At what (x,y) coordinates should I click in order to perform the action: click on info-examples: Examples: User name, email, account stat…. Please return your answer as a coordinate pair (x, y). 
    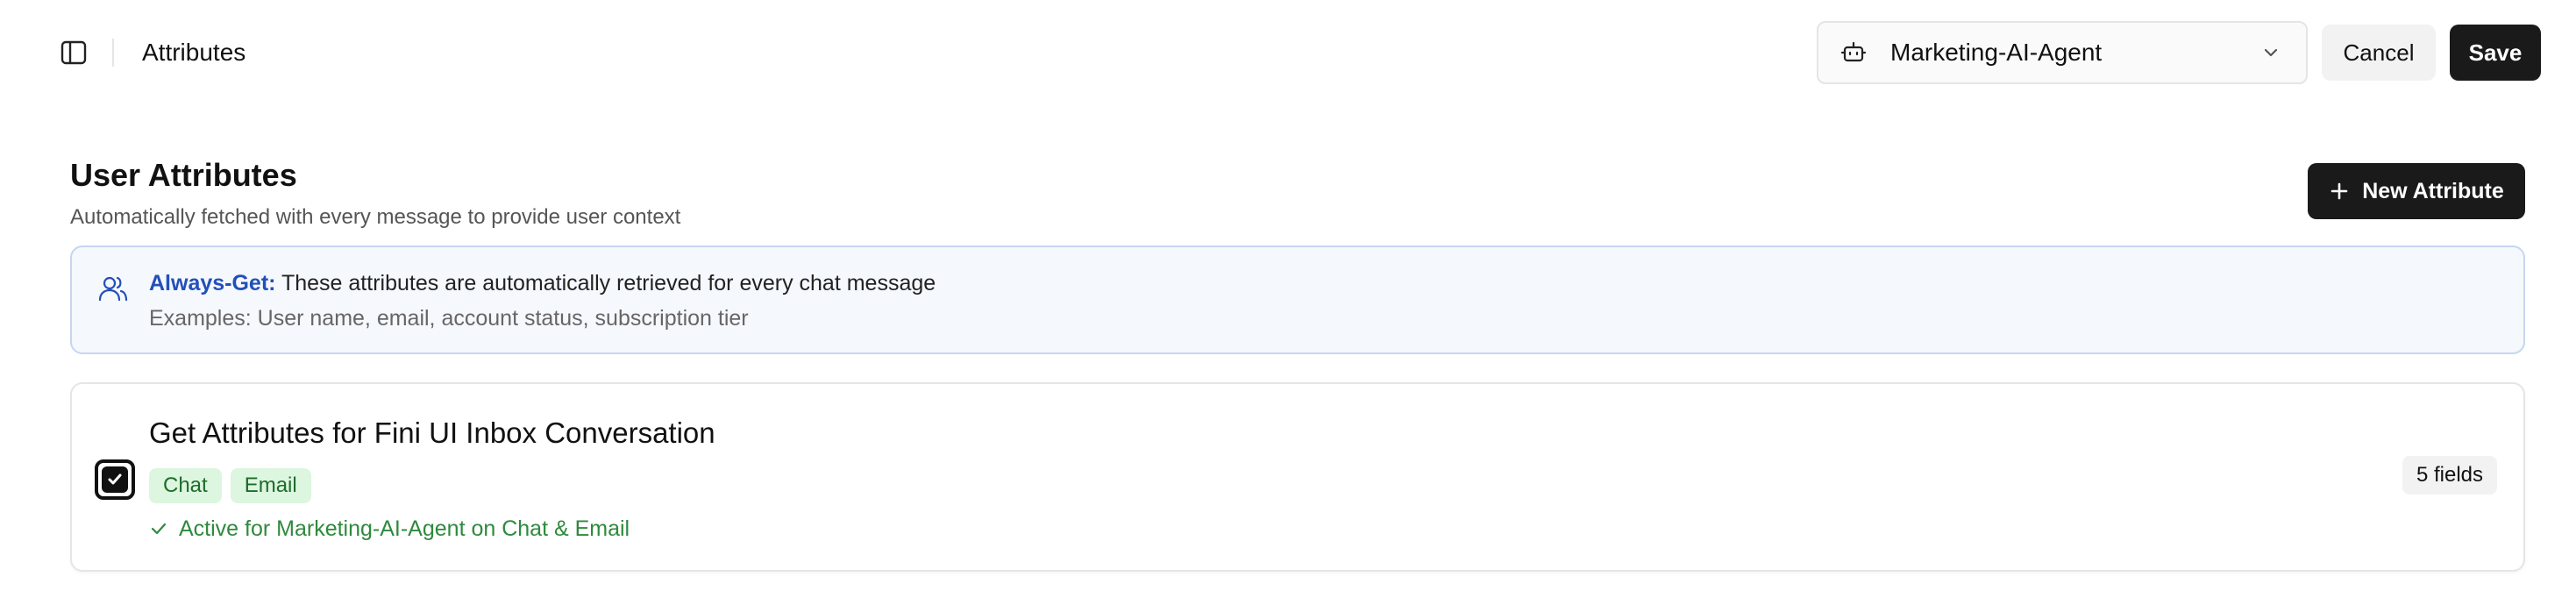
    Looking at the image, I should click on (449, 318).